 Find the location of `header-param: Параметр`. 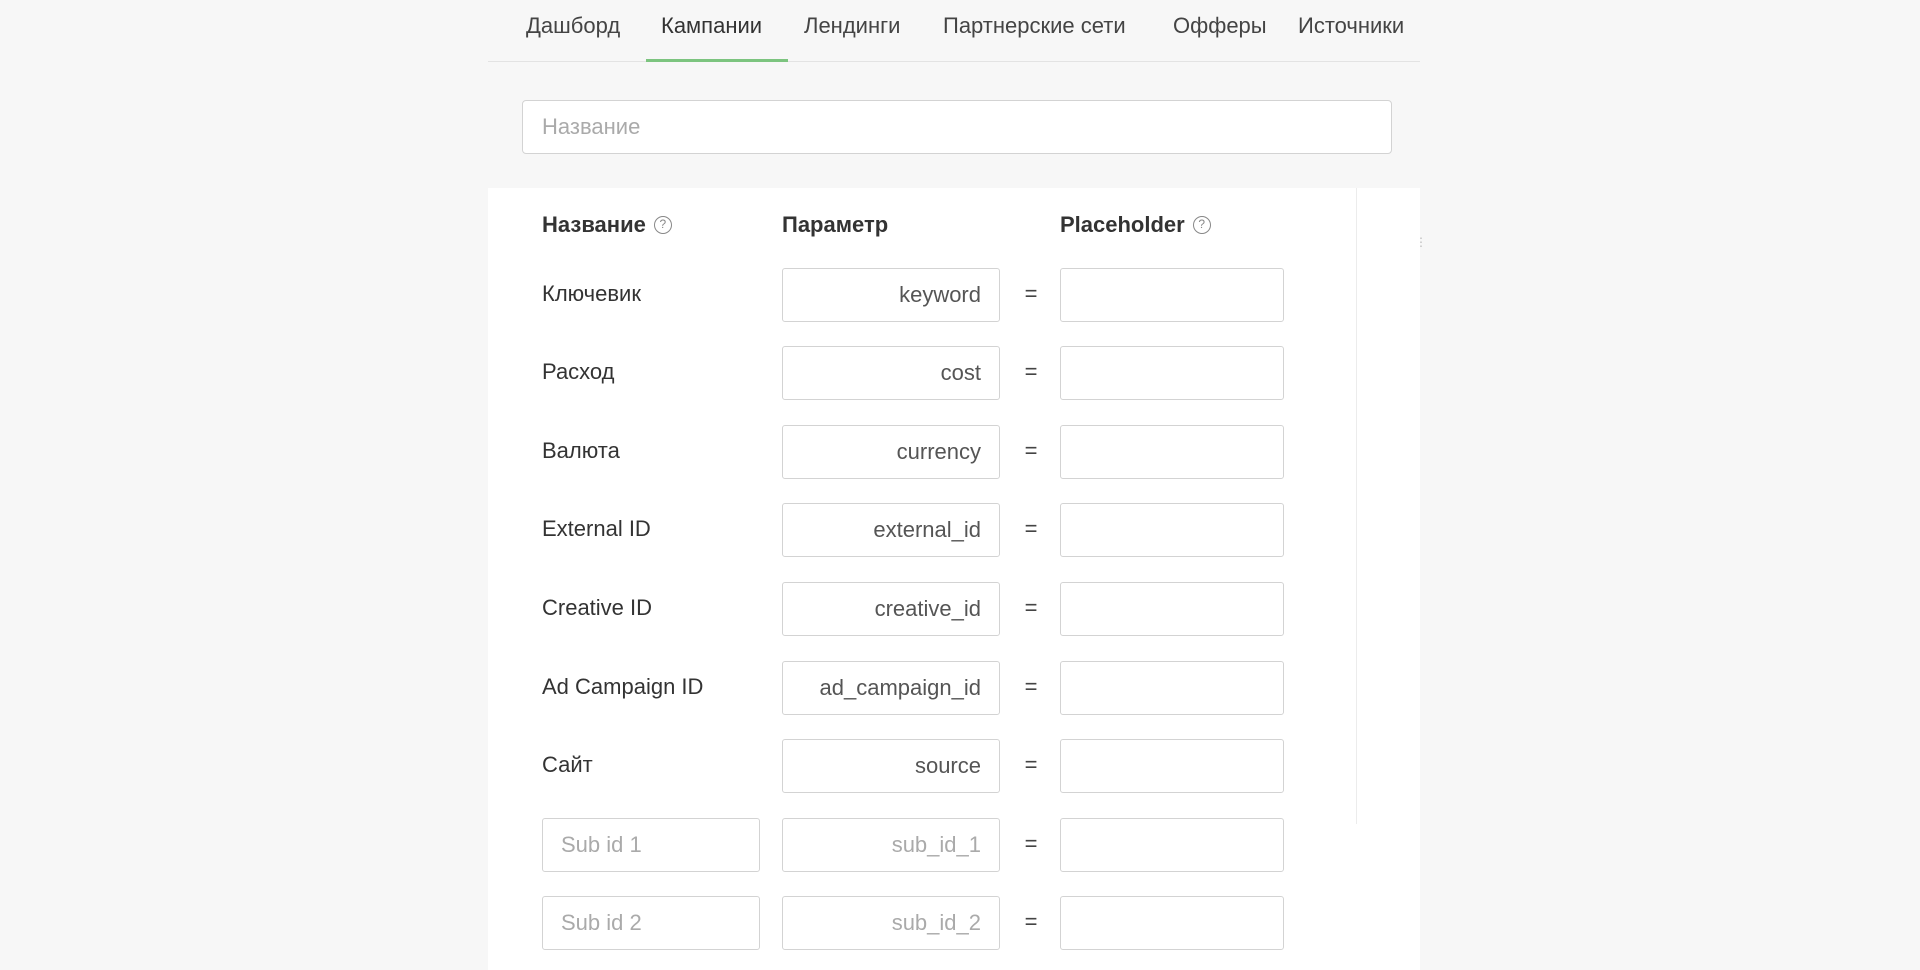

header-param: Параметр is located at coordinates (835, 225).